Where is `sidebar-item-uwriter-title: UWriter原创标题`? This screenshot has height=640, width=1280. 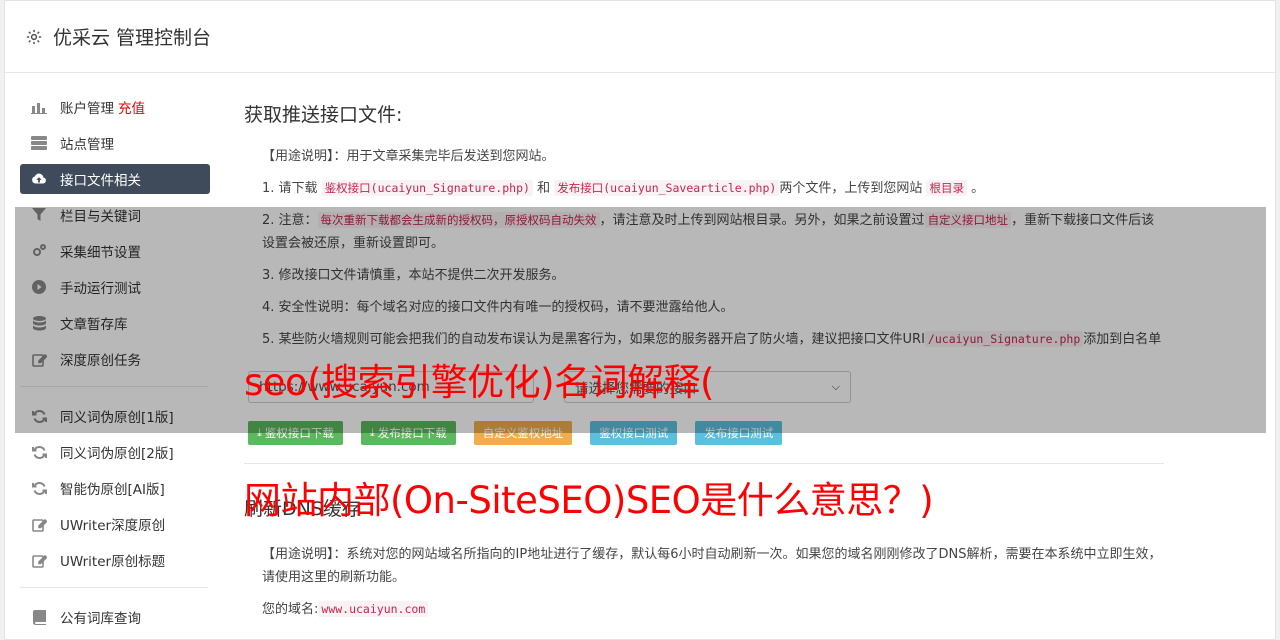
sidebar-item-uwriter-title: UWriter原创标题 is located at coordinates (115, 560).